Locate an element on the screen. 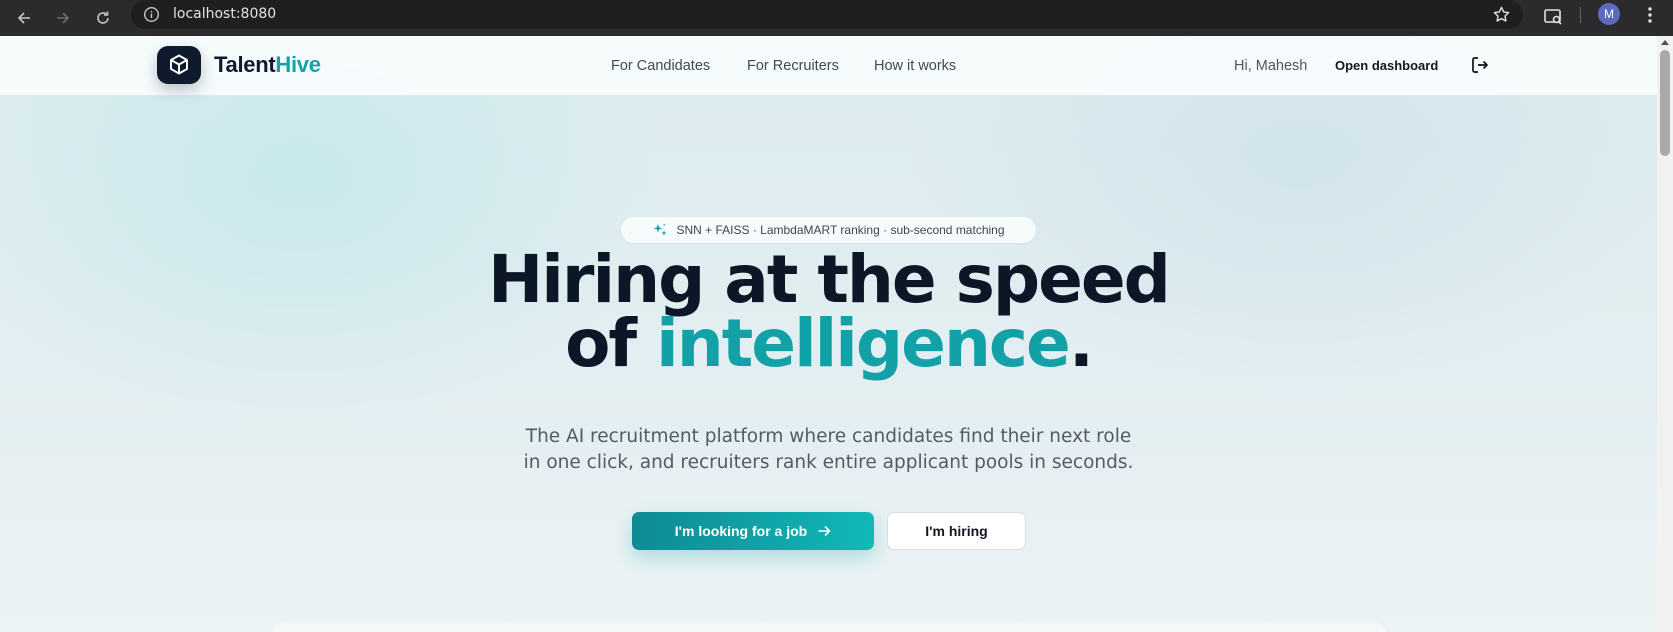 Image resolution: width=1673 pixels, height=632 pixels. toolbar-divider is located at coordinates (1580, 15).